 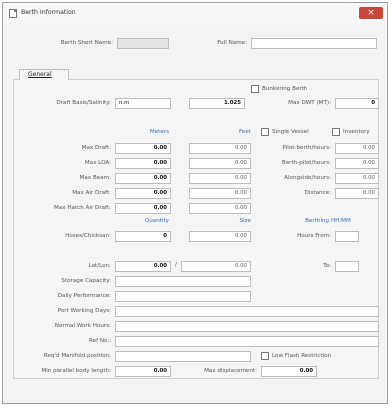 I want to click on storage-capacity-input, so click(x=183, y=281).